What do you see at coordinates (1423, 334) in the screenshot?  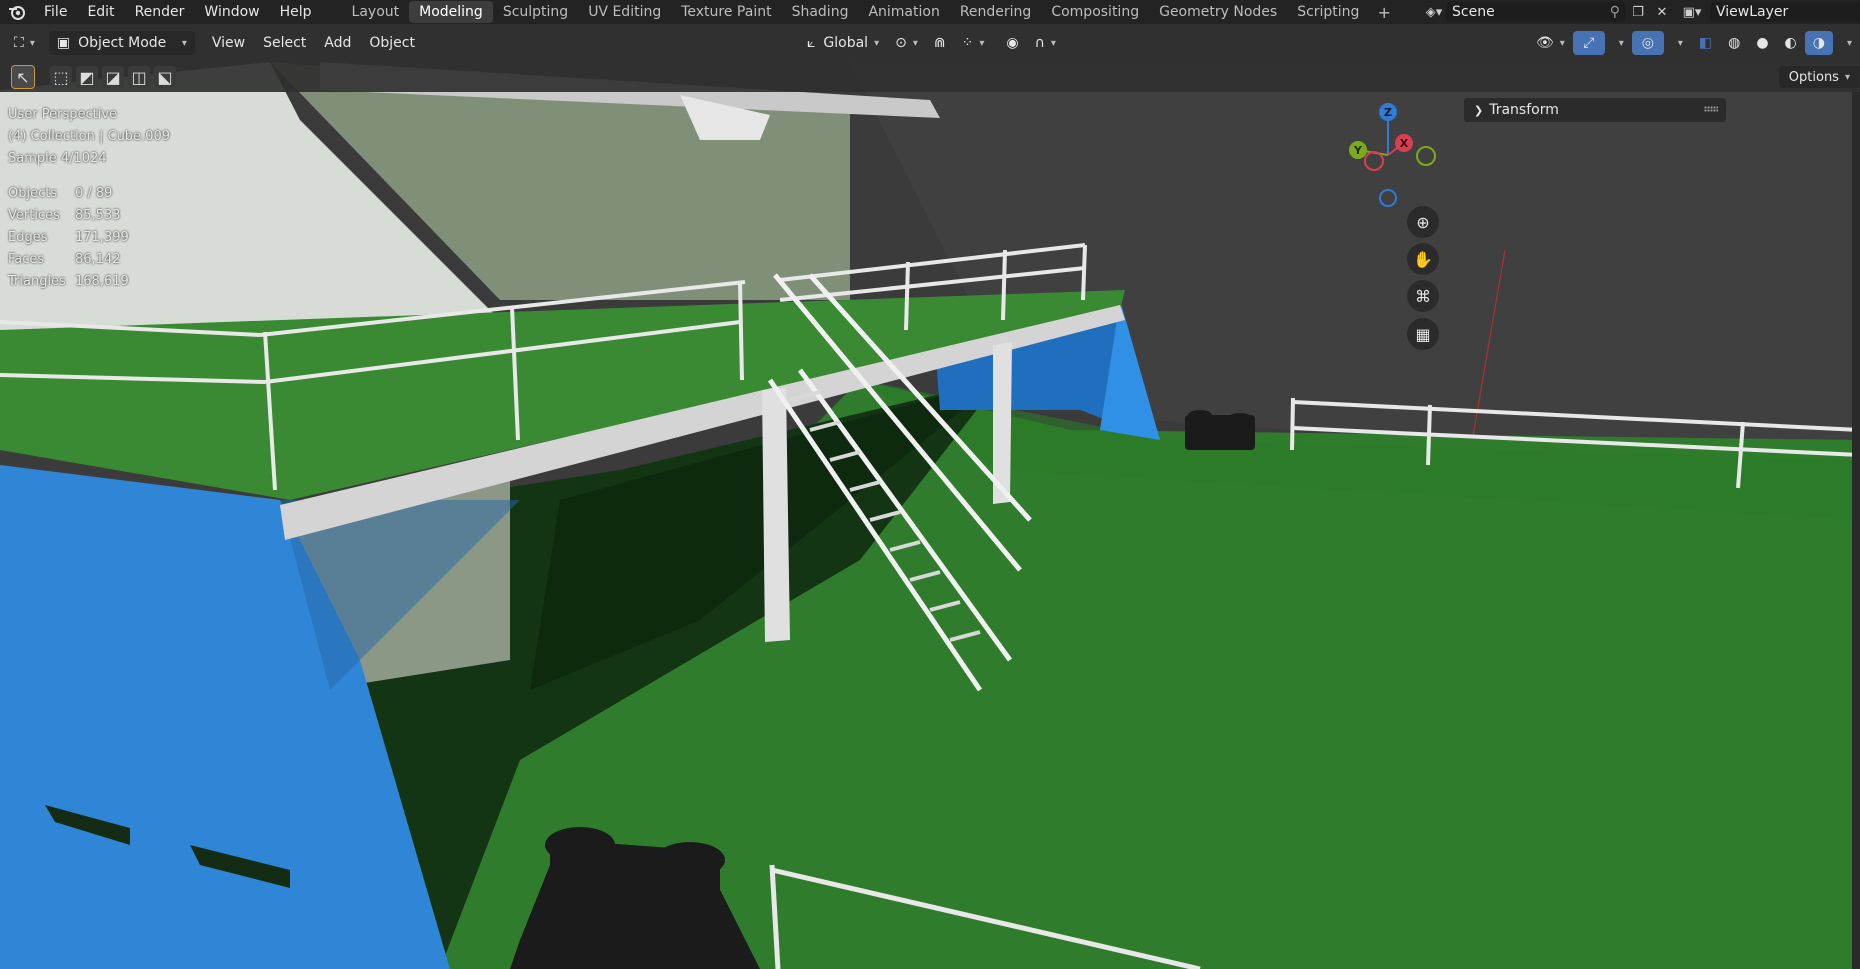 I see `ortho-grid-icon: ▦` at bounding box center [1423, 334].